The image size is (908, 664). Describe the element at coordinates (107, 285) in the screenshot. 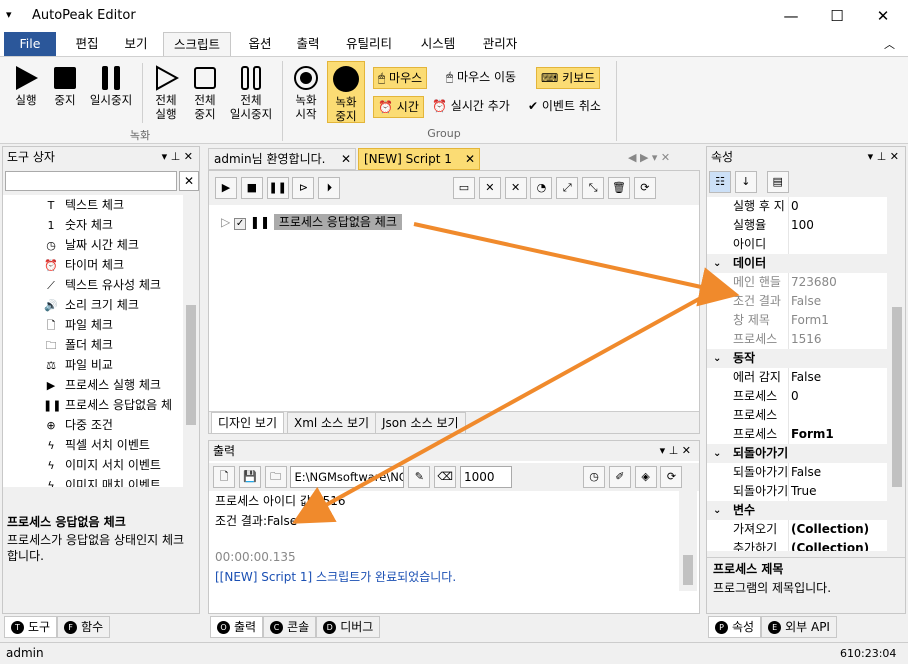

I see `toolbox-item: ⟋ 텍스트 유사성 체크` at that location.